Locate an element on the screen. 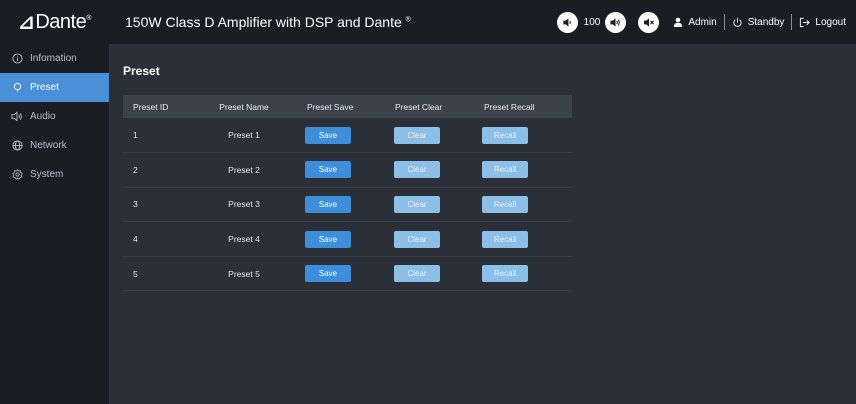 This screenshot has height=404, width=856. page-title: Preset is located at coordinates (141, 71).